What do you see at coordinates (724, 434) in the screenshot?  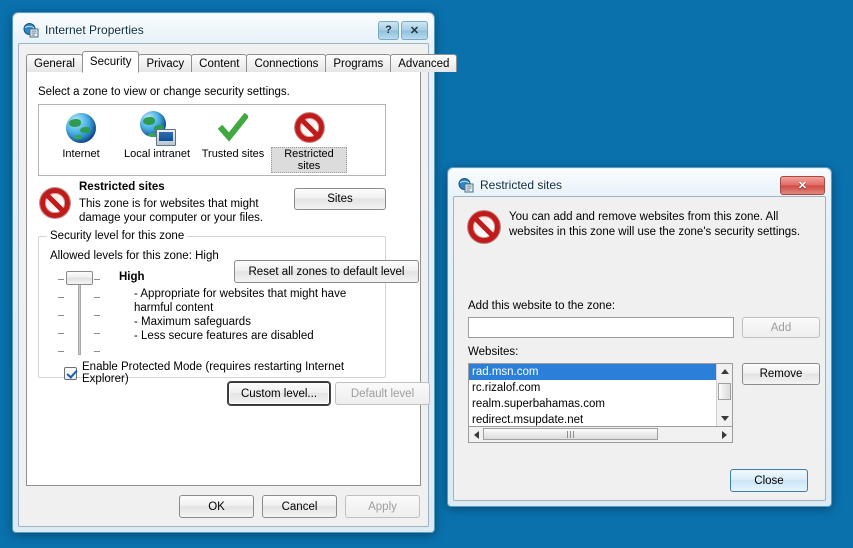 I see `scroll-right-icon` at bounding box center [724, 434].